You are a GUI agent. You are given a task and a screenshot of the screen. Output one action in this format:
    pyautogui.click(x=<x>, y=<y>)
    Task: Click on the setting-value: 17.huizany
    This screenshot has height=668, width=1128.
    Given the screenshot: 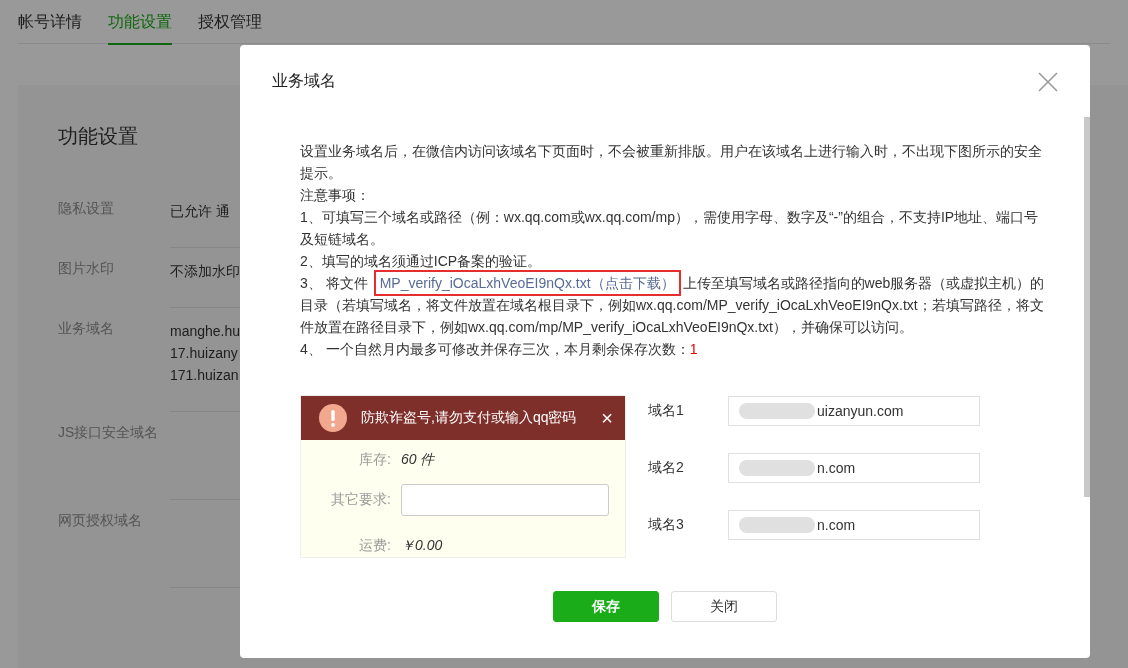 What is the action you would take?
    pyautogui.click(x=204, y=353)
    